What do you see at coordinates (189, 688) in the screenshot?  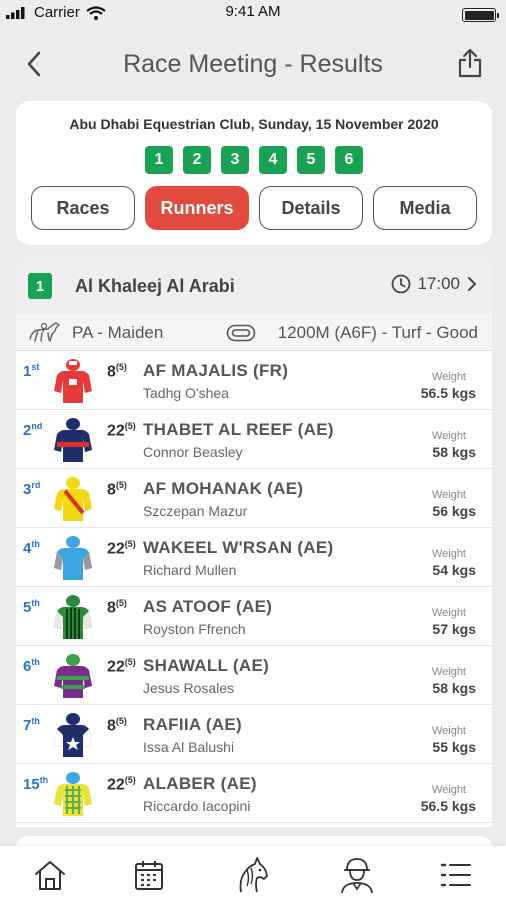 I see `jockey-name: Jesus Rosales` at bounding box center [189, 688].